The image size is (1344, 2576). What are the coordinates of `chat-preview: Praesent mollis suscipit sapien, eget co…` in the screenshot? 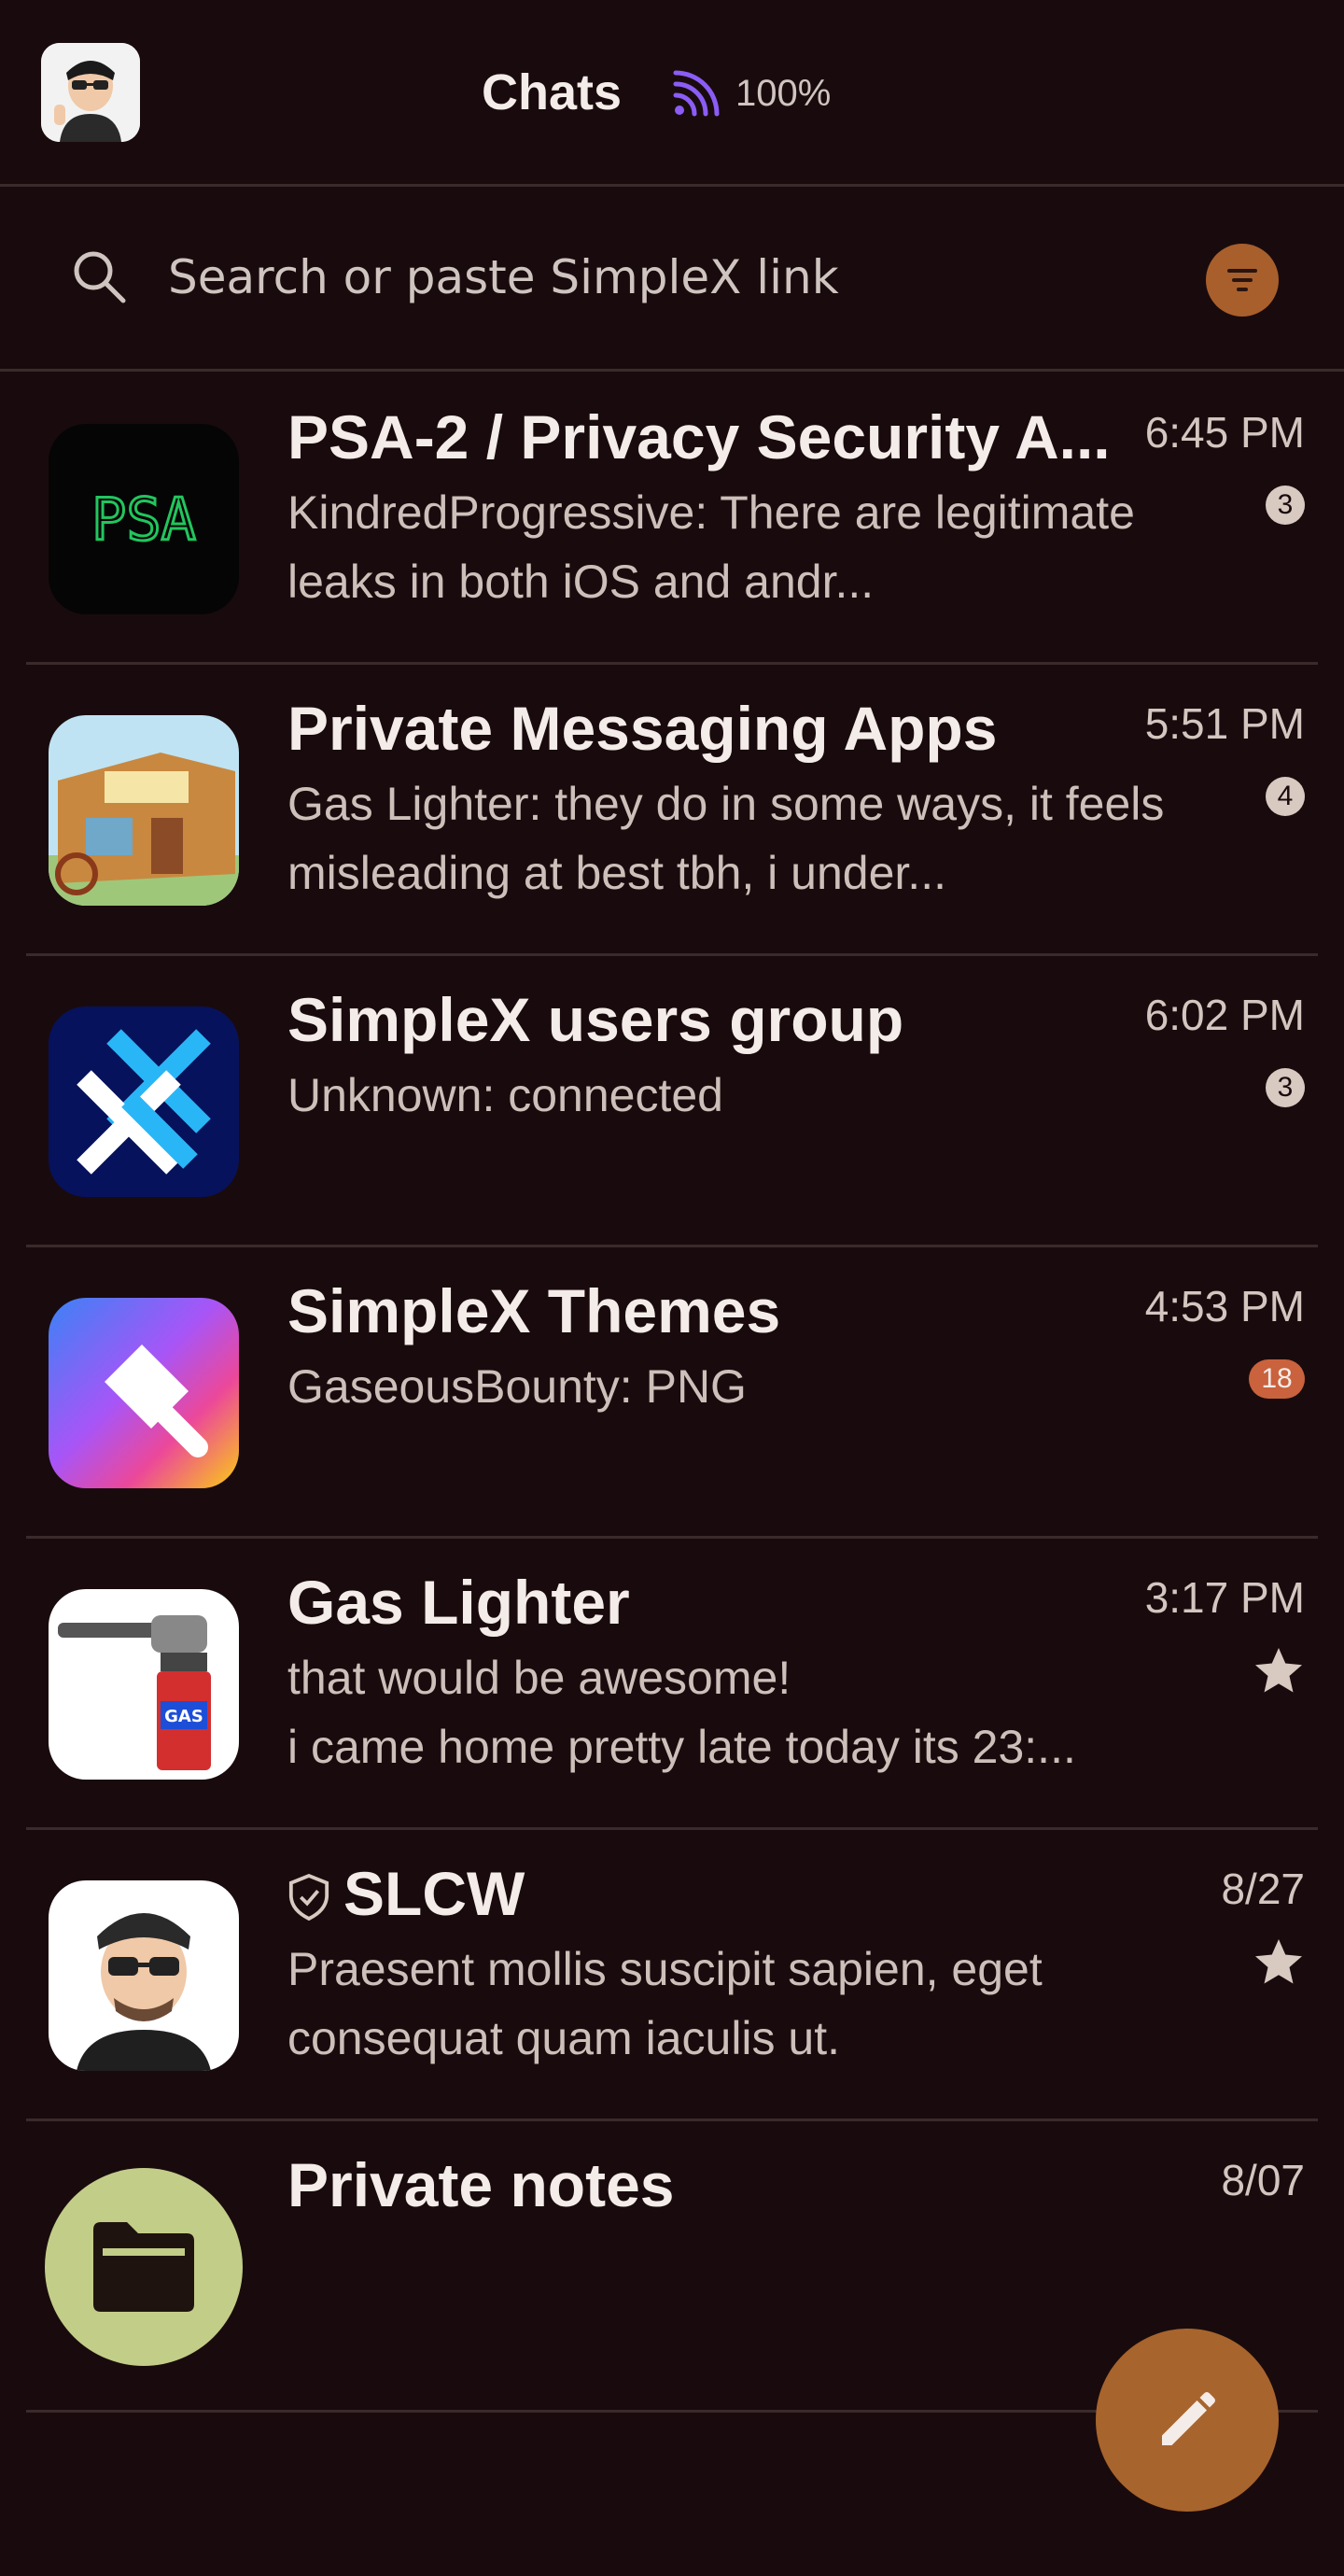 It's located at (735, 2004).